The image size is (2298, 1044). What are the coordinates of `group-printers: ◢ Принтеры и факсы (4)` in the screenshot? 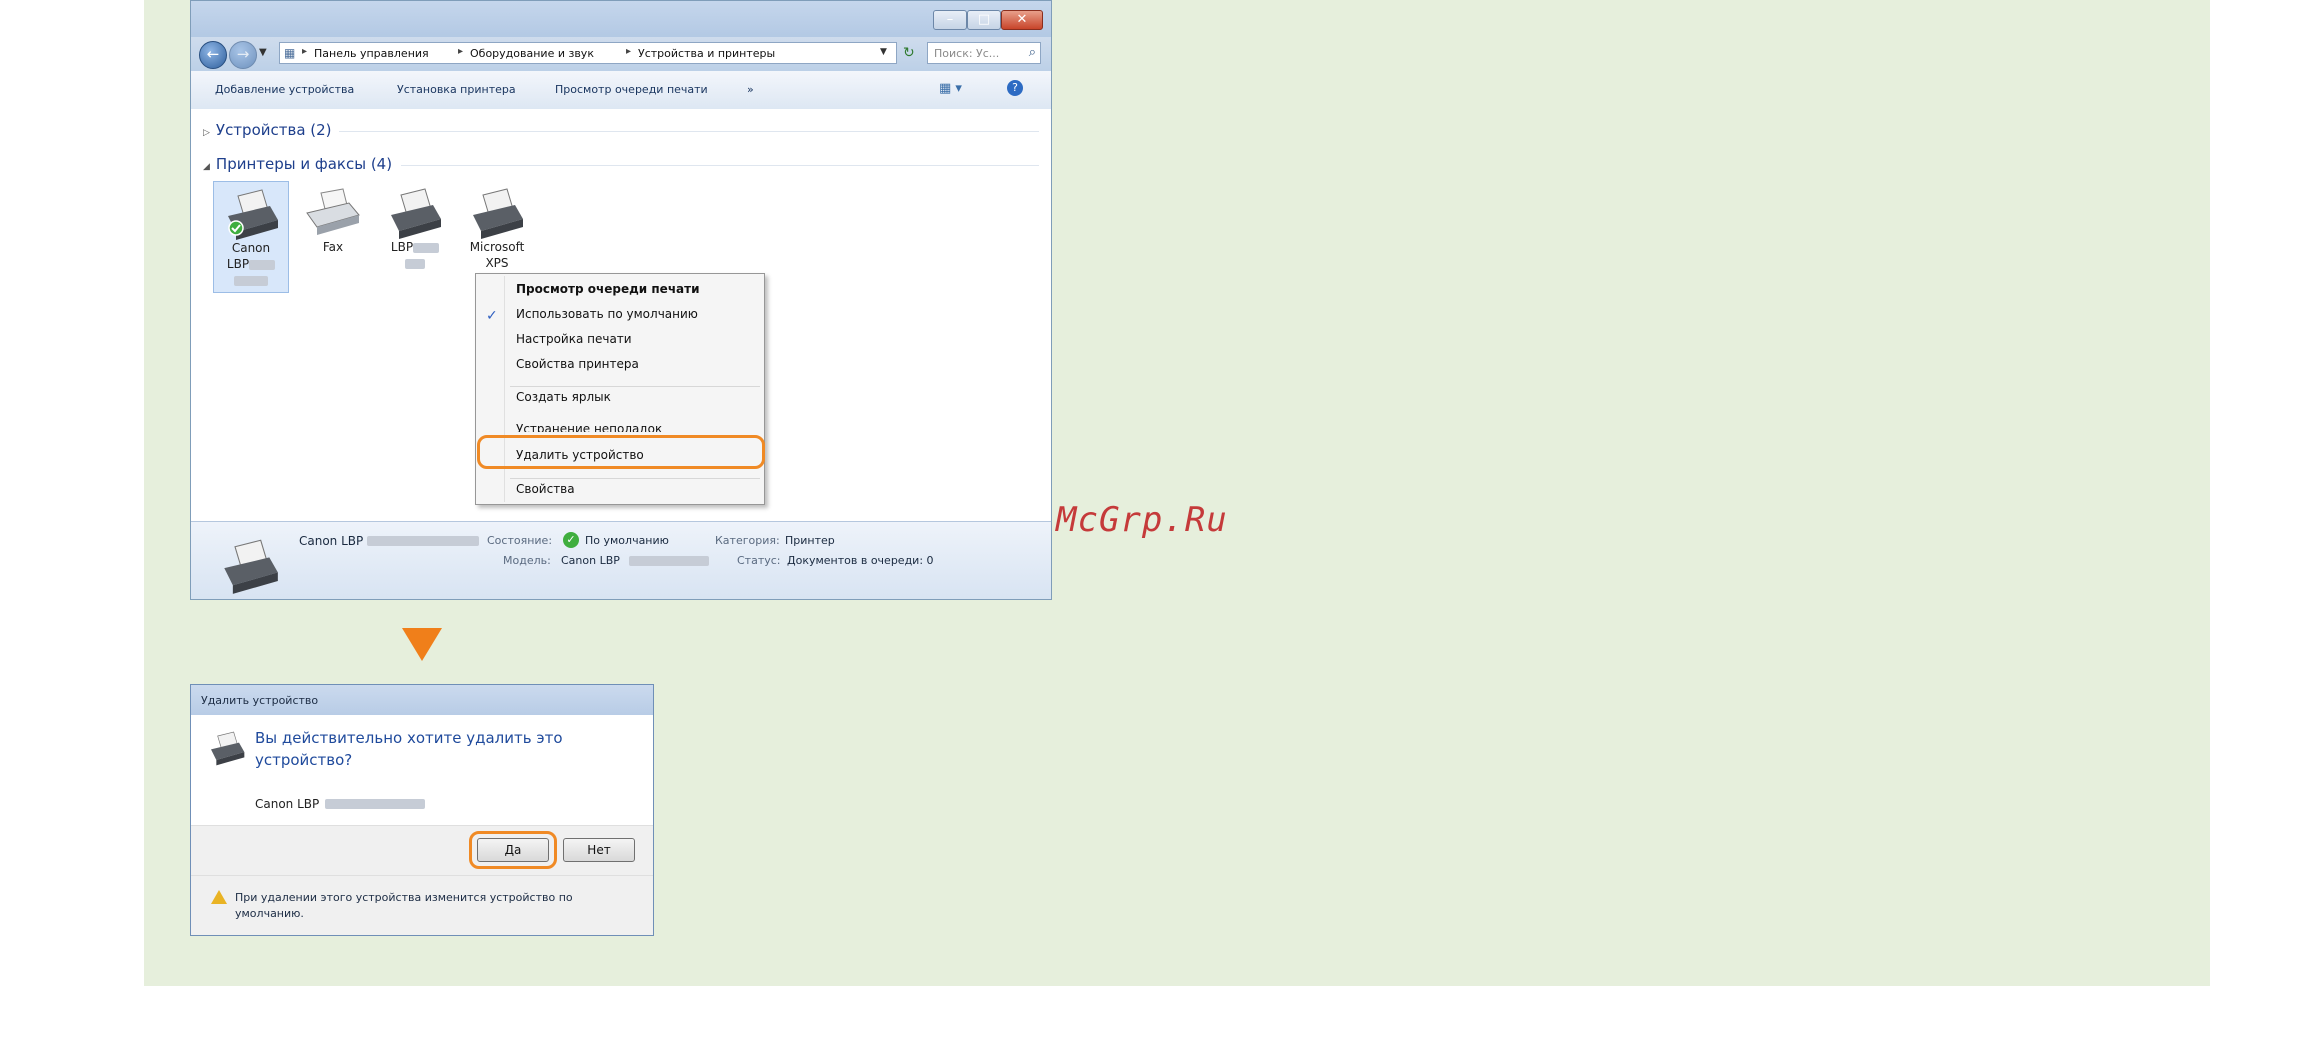 It's located at (297, 164).